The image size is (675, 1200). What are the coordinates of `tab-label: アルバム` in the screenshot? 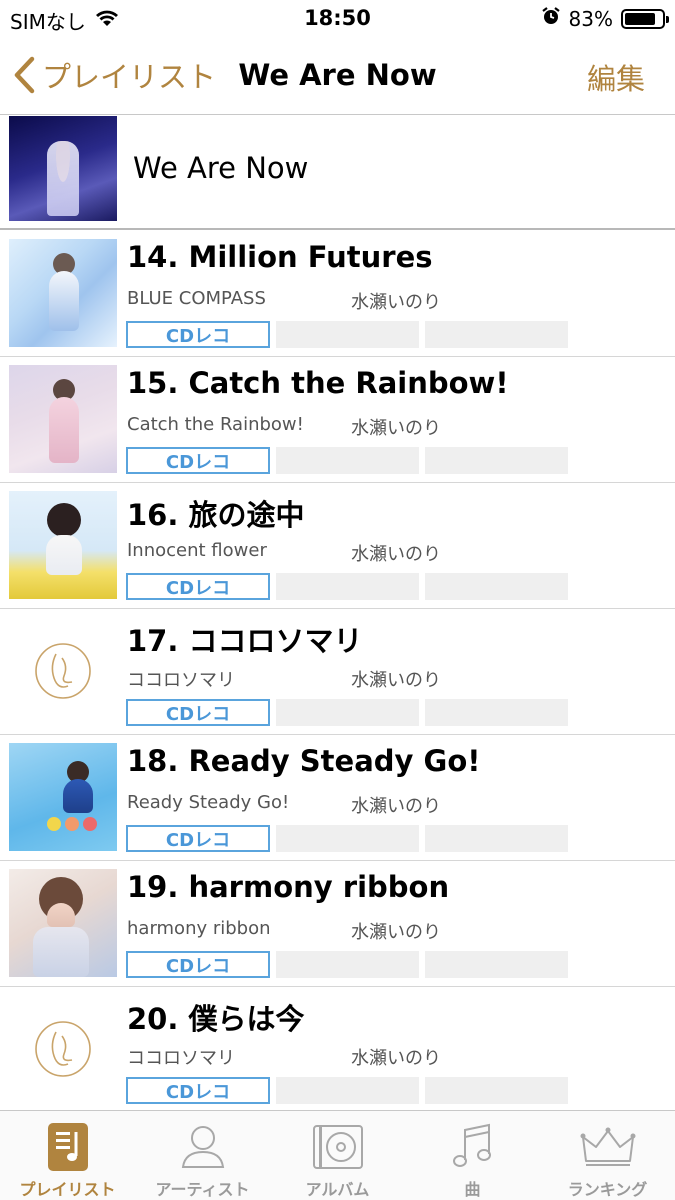 It's located at (337, 1189).